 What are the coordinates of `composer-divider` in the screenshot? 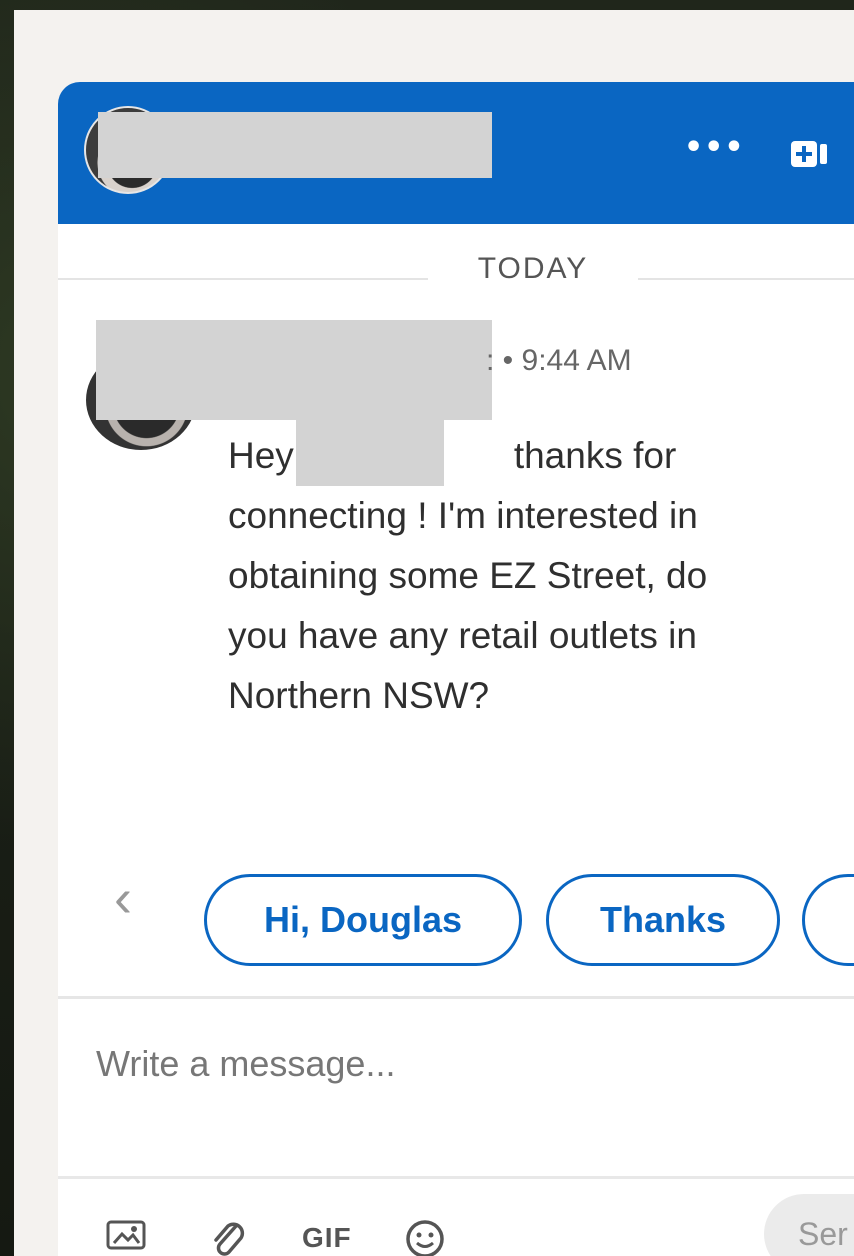 It's located at (456, 997).